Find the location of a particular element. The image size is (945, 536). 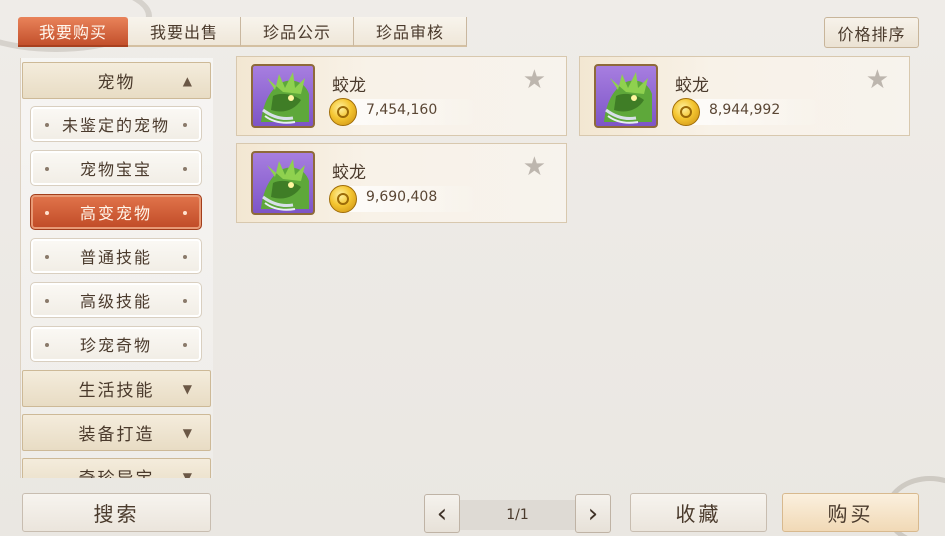

tab-sell: 我要出售 is located at coordinates (184, 32).